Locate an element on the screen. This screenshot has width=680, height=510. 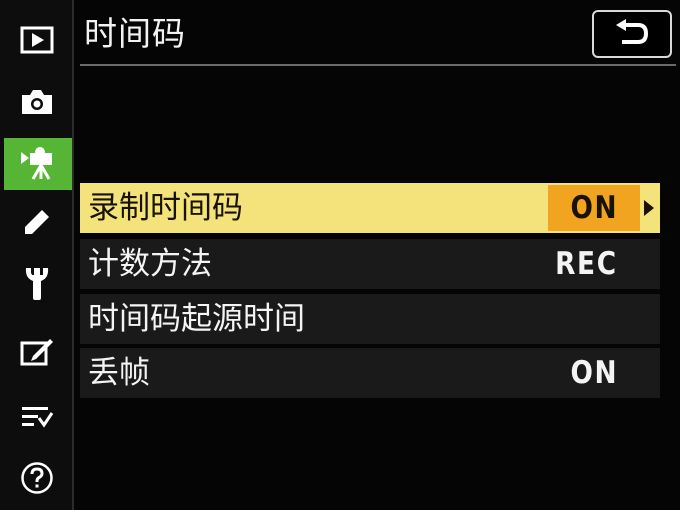
return-arrow-icon is located at coordinates (632, 31).